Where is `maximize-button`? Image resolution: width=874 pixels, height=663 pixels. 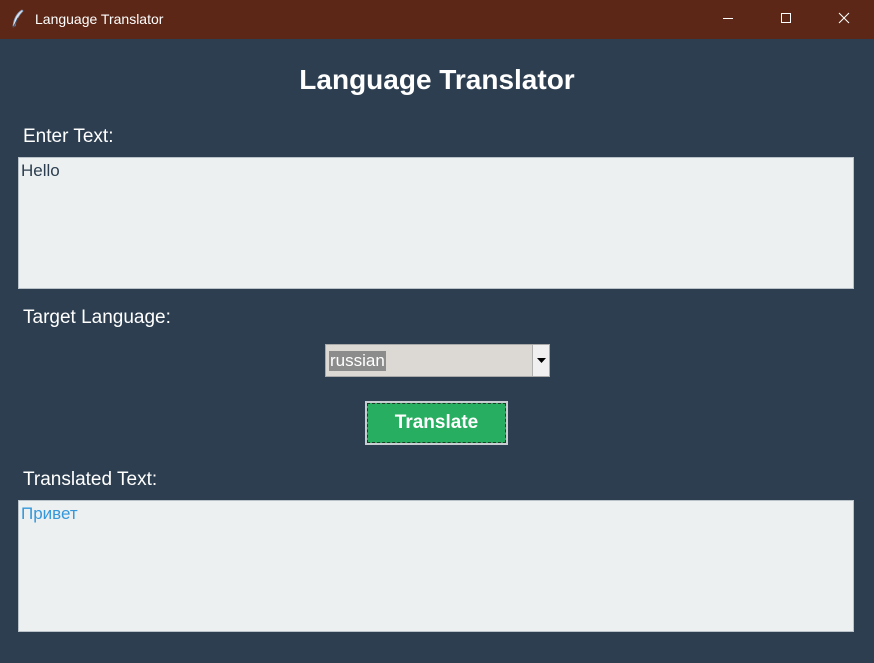
maximize-button is located at coordinates (786, 19).